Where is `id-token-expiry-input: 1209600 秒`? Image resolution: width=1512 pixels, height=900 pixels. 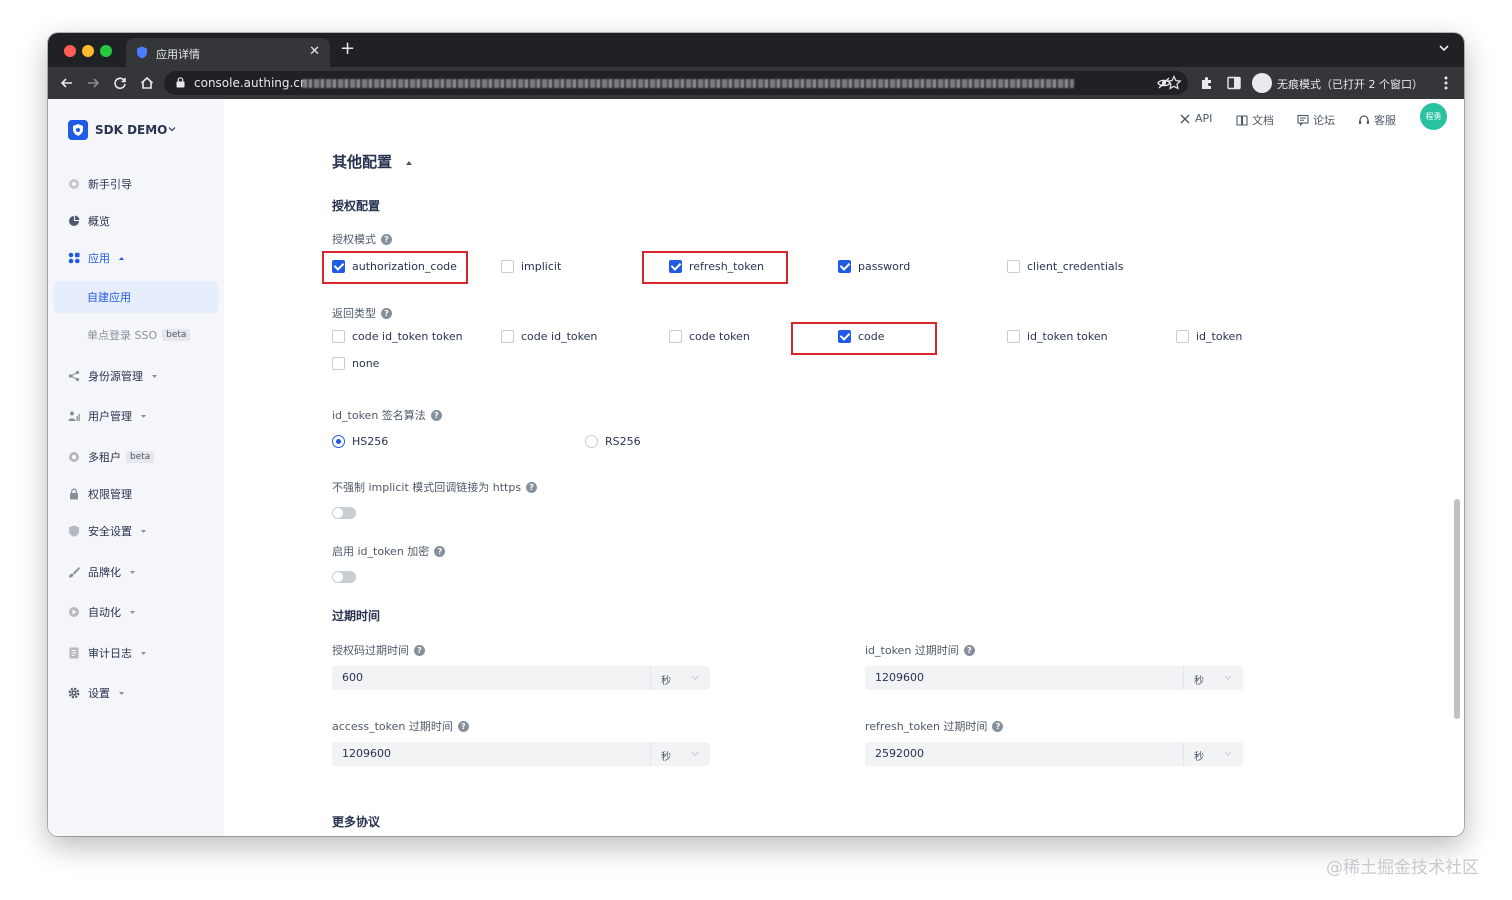 id-token-expiry-input: 1209600 秒 is located at coordinates (1054, 678).